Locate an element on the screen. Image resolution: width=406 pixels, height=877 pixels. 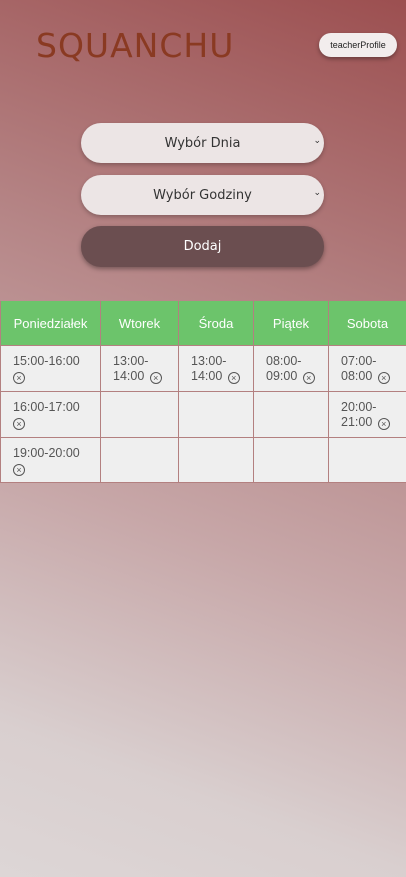
schedule-header-row: Poniedziałek Wtorek Środa Piątek Sobota is located at coordinates (203, 323).